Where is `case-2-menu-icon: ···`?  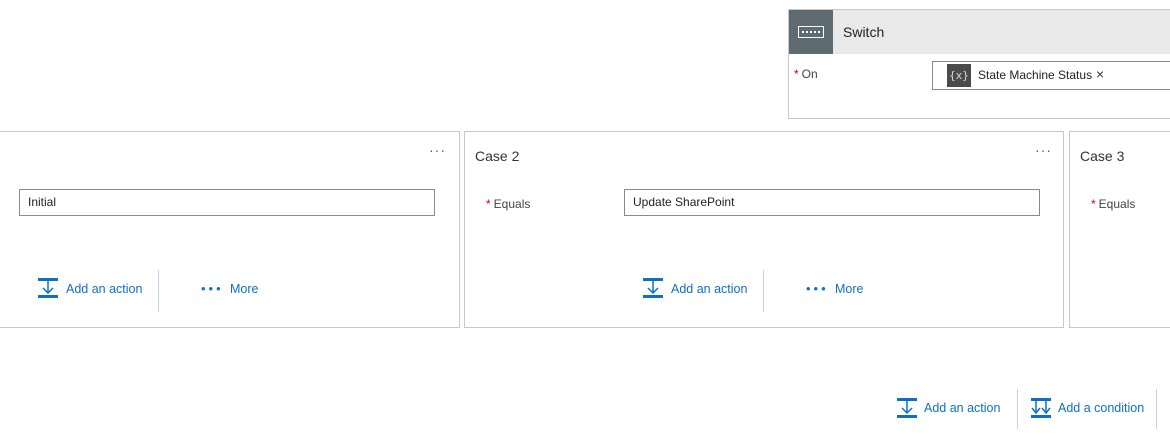 case-2-menu-icon: ··· is located at coordinates (1043, 150).